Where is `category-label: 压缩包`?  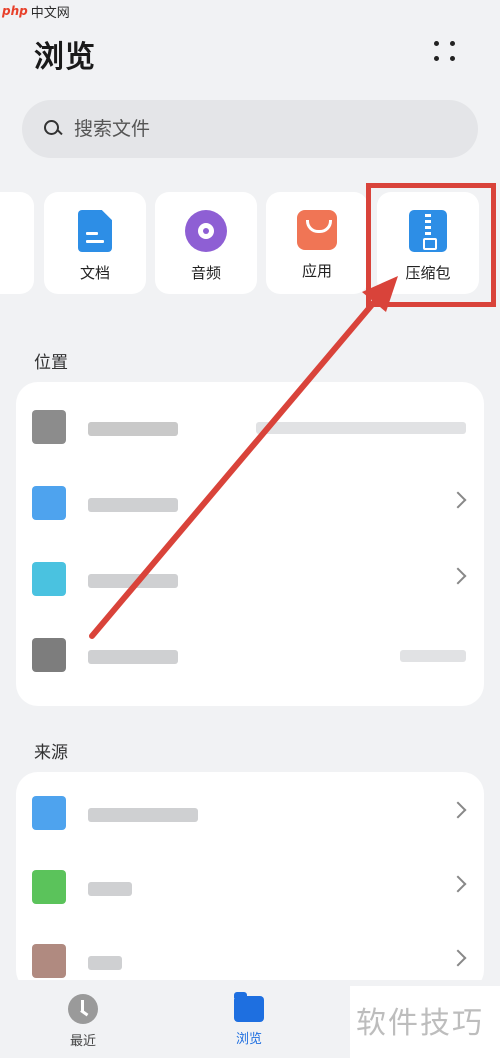 category-label: 压缩包 is located at coordinates (428, 273).